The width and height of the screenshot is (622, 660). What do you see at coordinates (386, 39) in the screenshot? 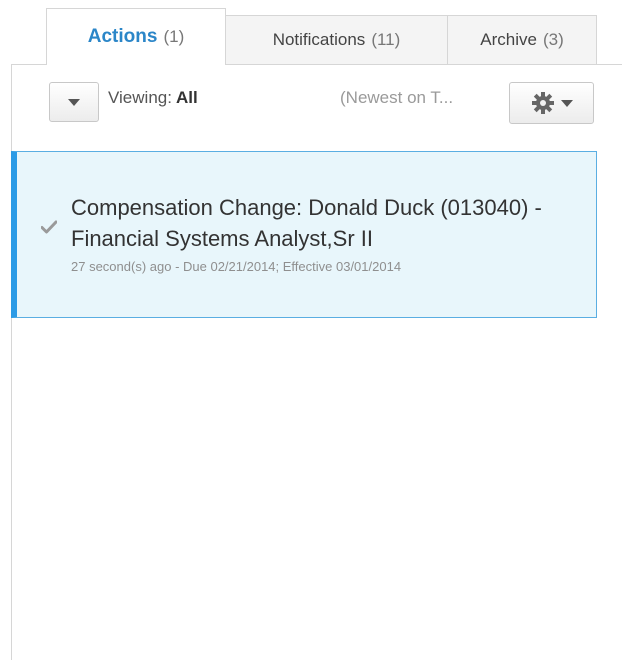
I see `tab-notifications-count: (11)` at bounding box center [386, 39].